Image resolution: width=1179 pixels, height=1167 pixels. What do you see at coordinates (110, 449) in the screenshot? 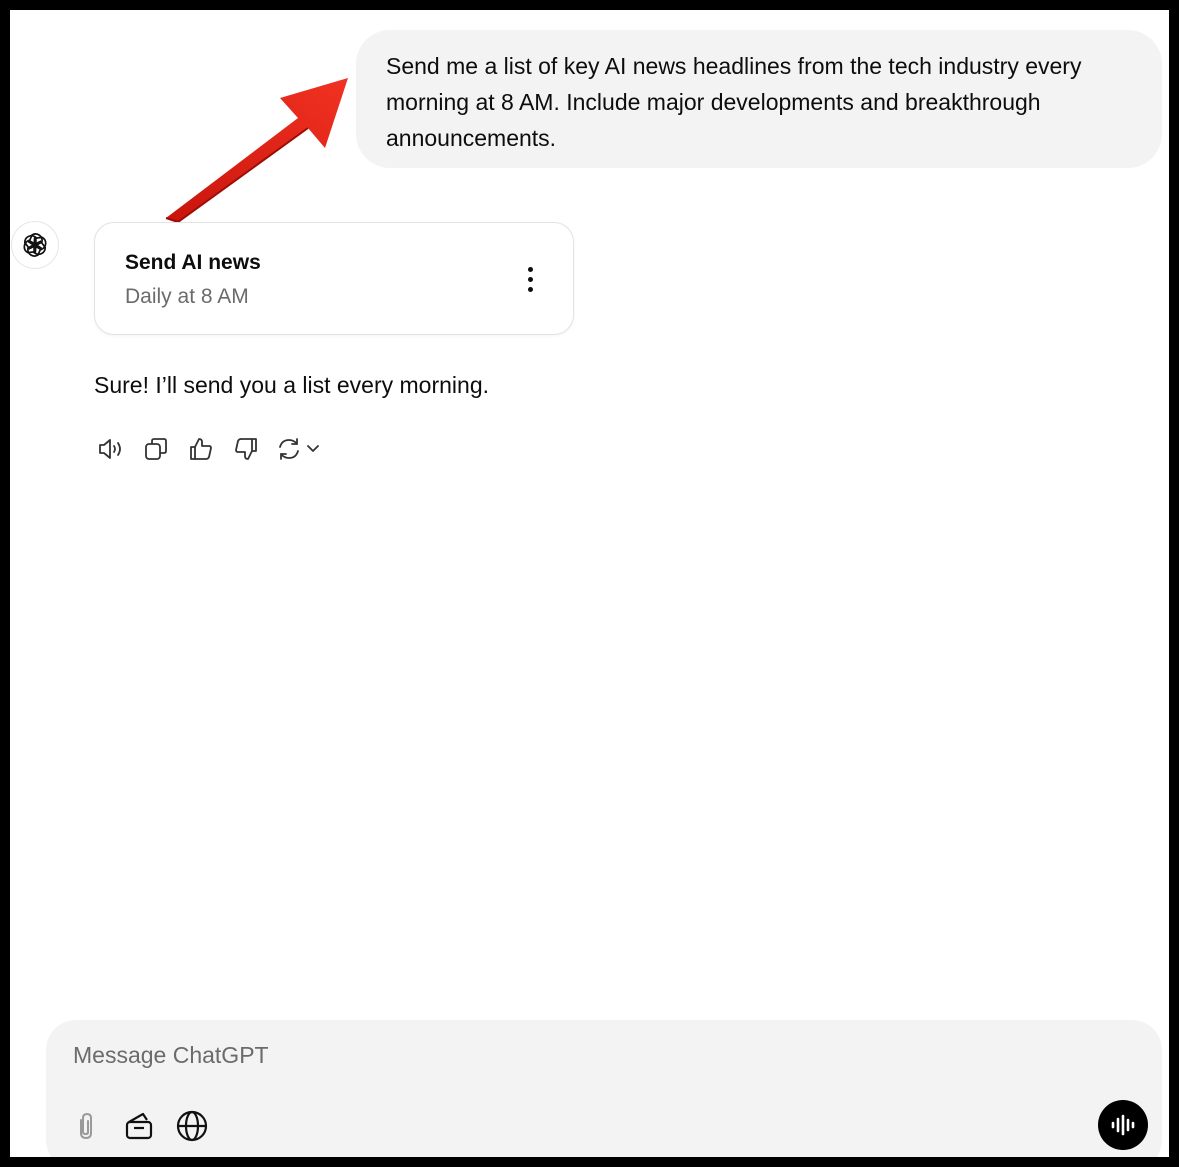
I see `read-aloud-icon` at bounding box center [110, 449].